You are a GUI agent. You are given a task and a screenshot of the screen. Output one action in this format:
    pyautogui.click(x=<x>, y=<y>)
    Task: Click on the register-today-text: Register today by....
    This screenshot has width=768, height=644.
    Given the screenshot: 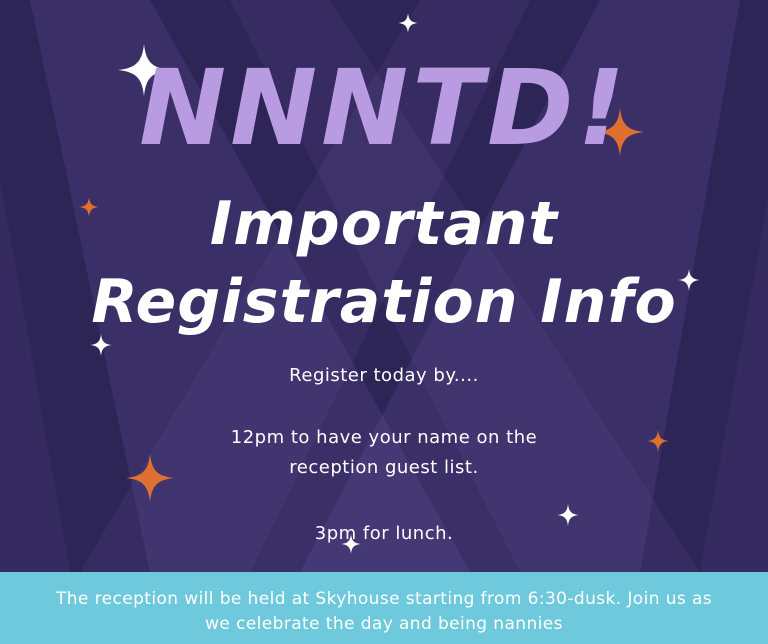 What is the action you would take?
    pyautogui.click(x=384, y=375)
    